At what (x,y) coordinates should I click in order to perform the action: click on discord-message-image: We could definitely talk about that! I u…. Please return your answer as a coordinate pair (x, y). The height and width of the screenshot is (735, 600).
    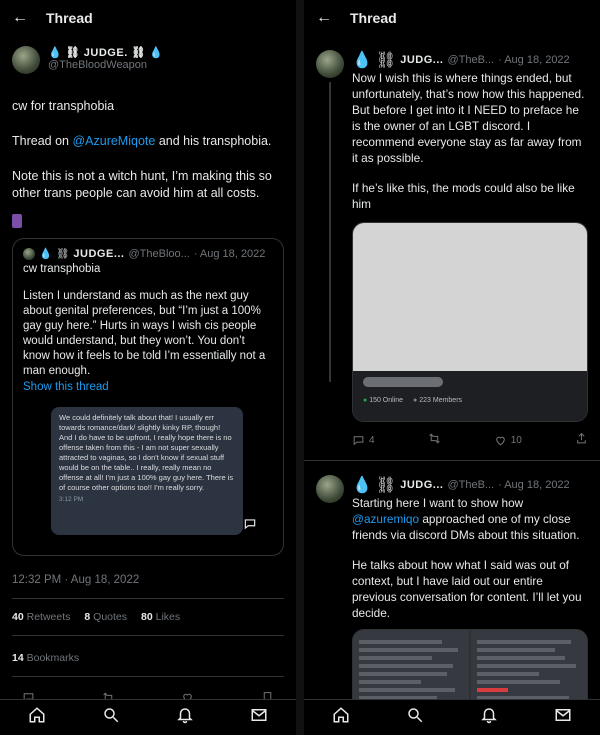
    Looking at the image, I should click on (153, 471).